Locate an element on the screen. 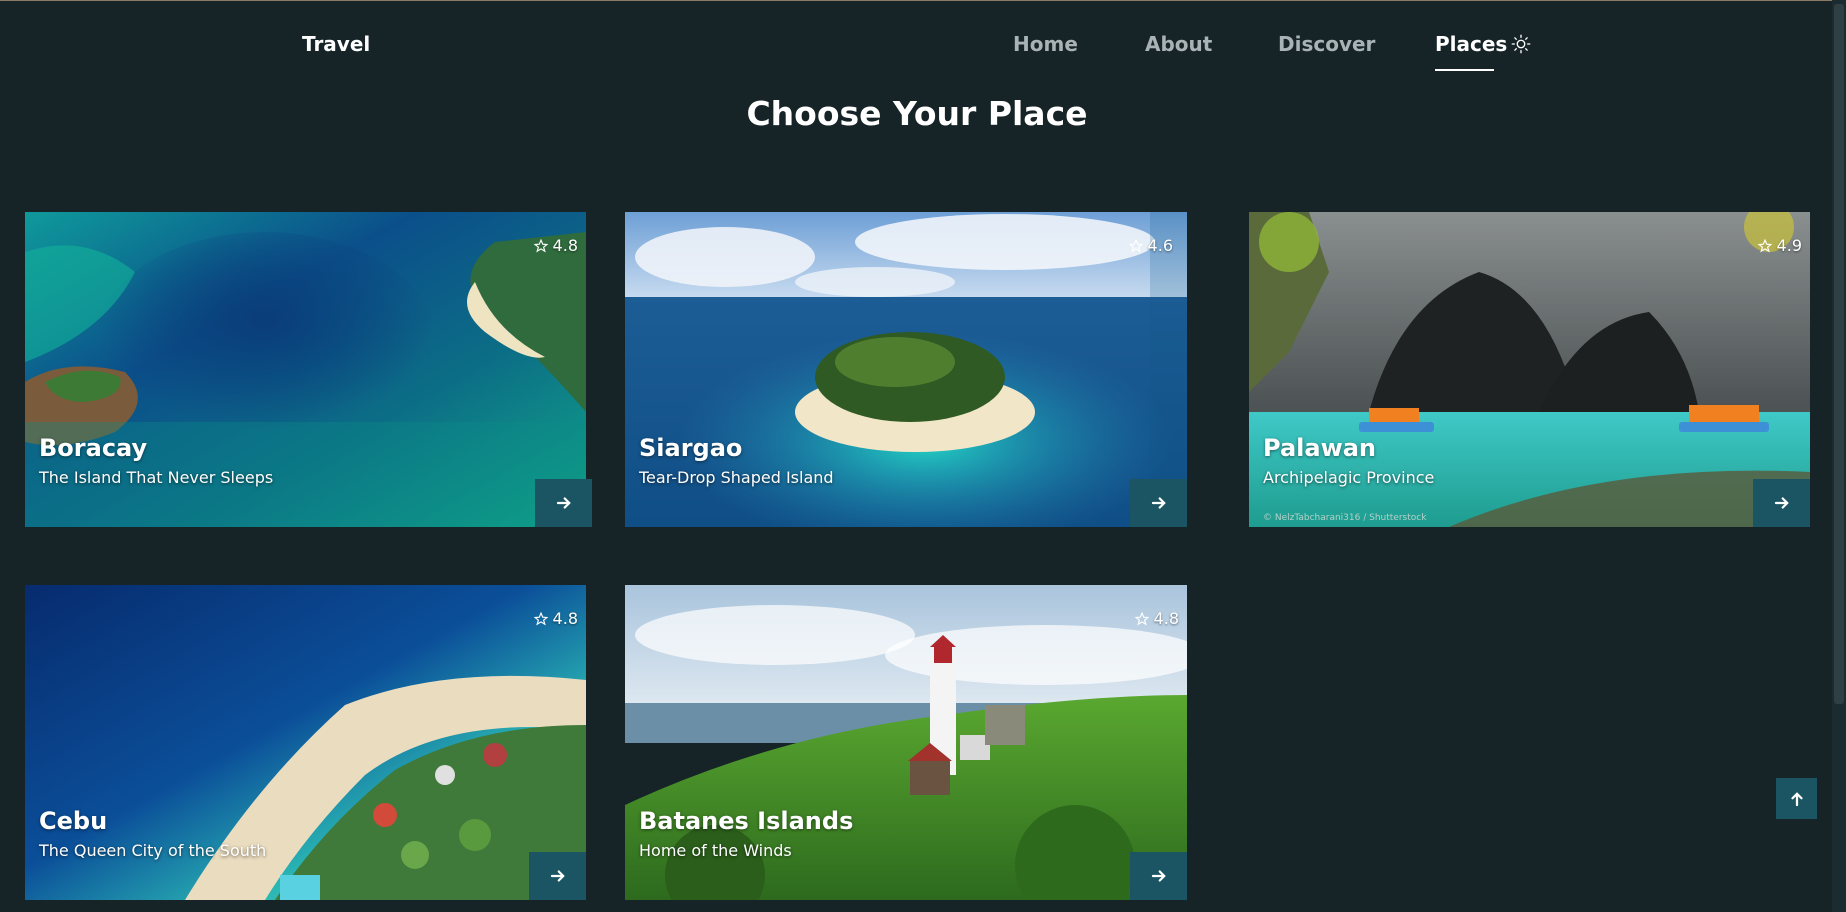  site-logo: Travel is located at coordinates (336, 44).